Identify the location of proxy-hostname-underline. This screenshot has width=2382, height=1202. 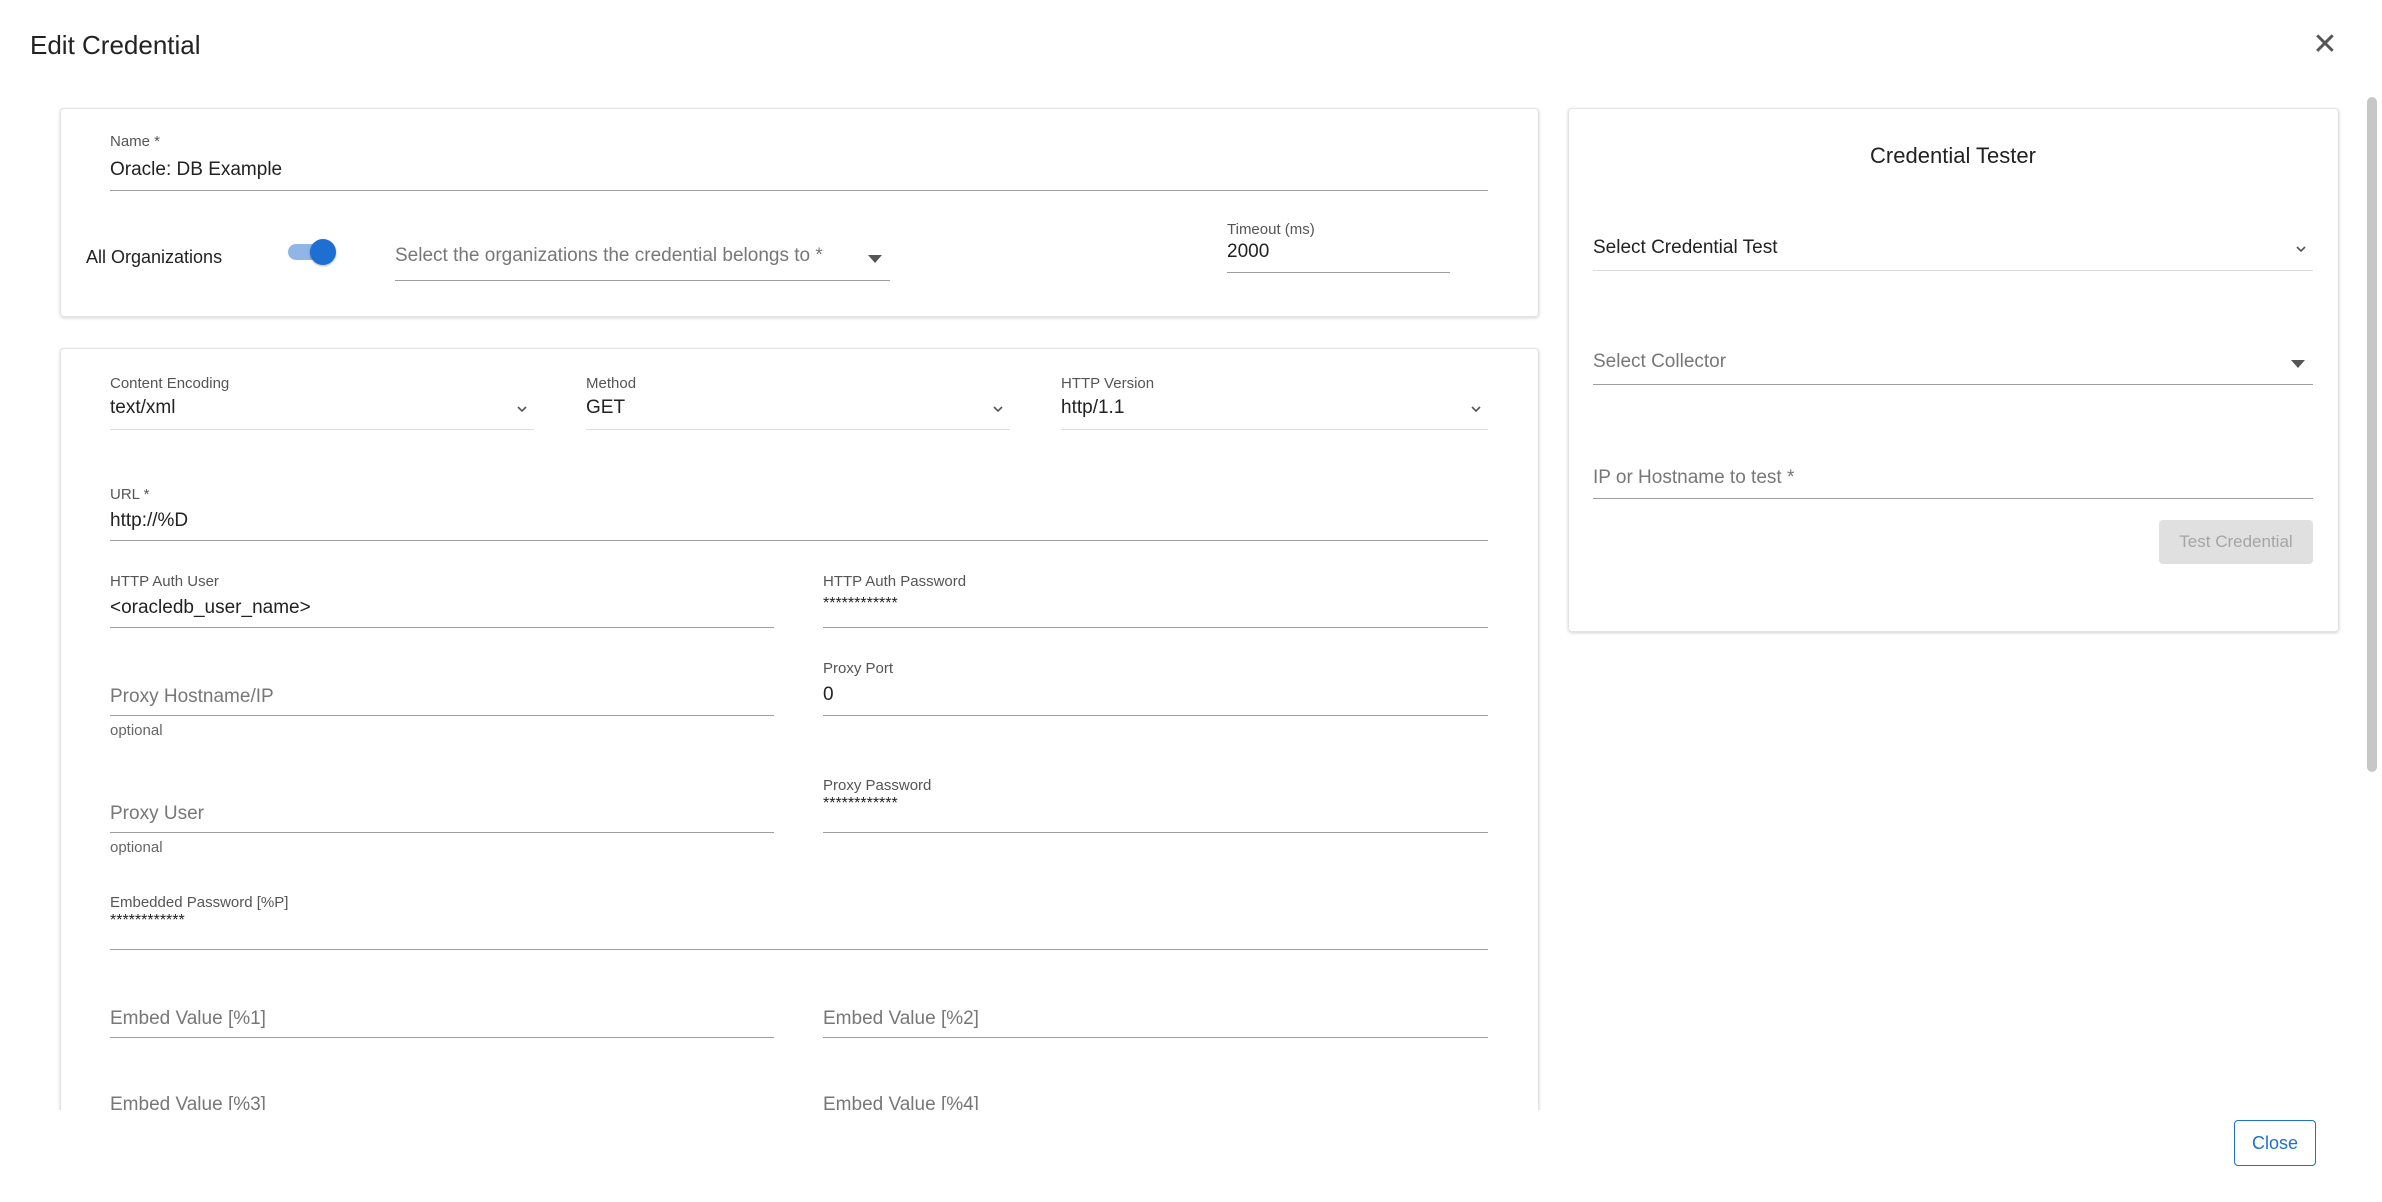
(442, 715).